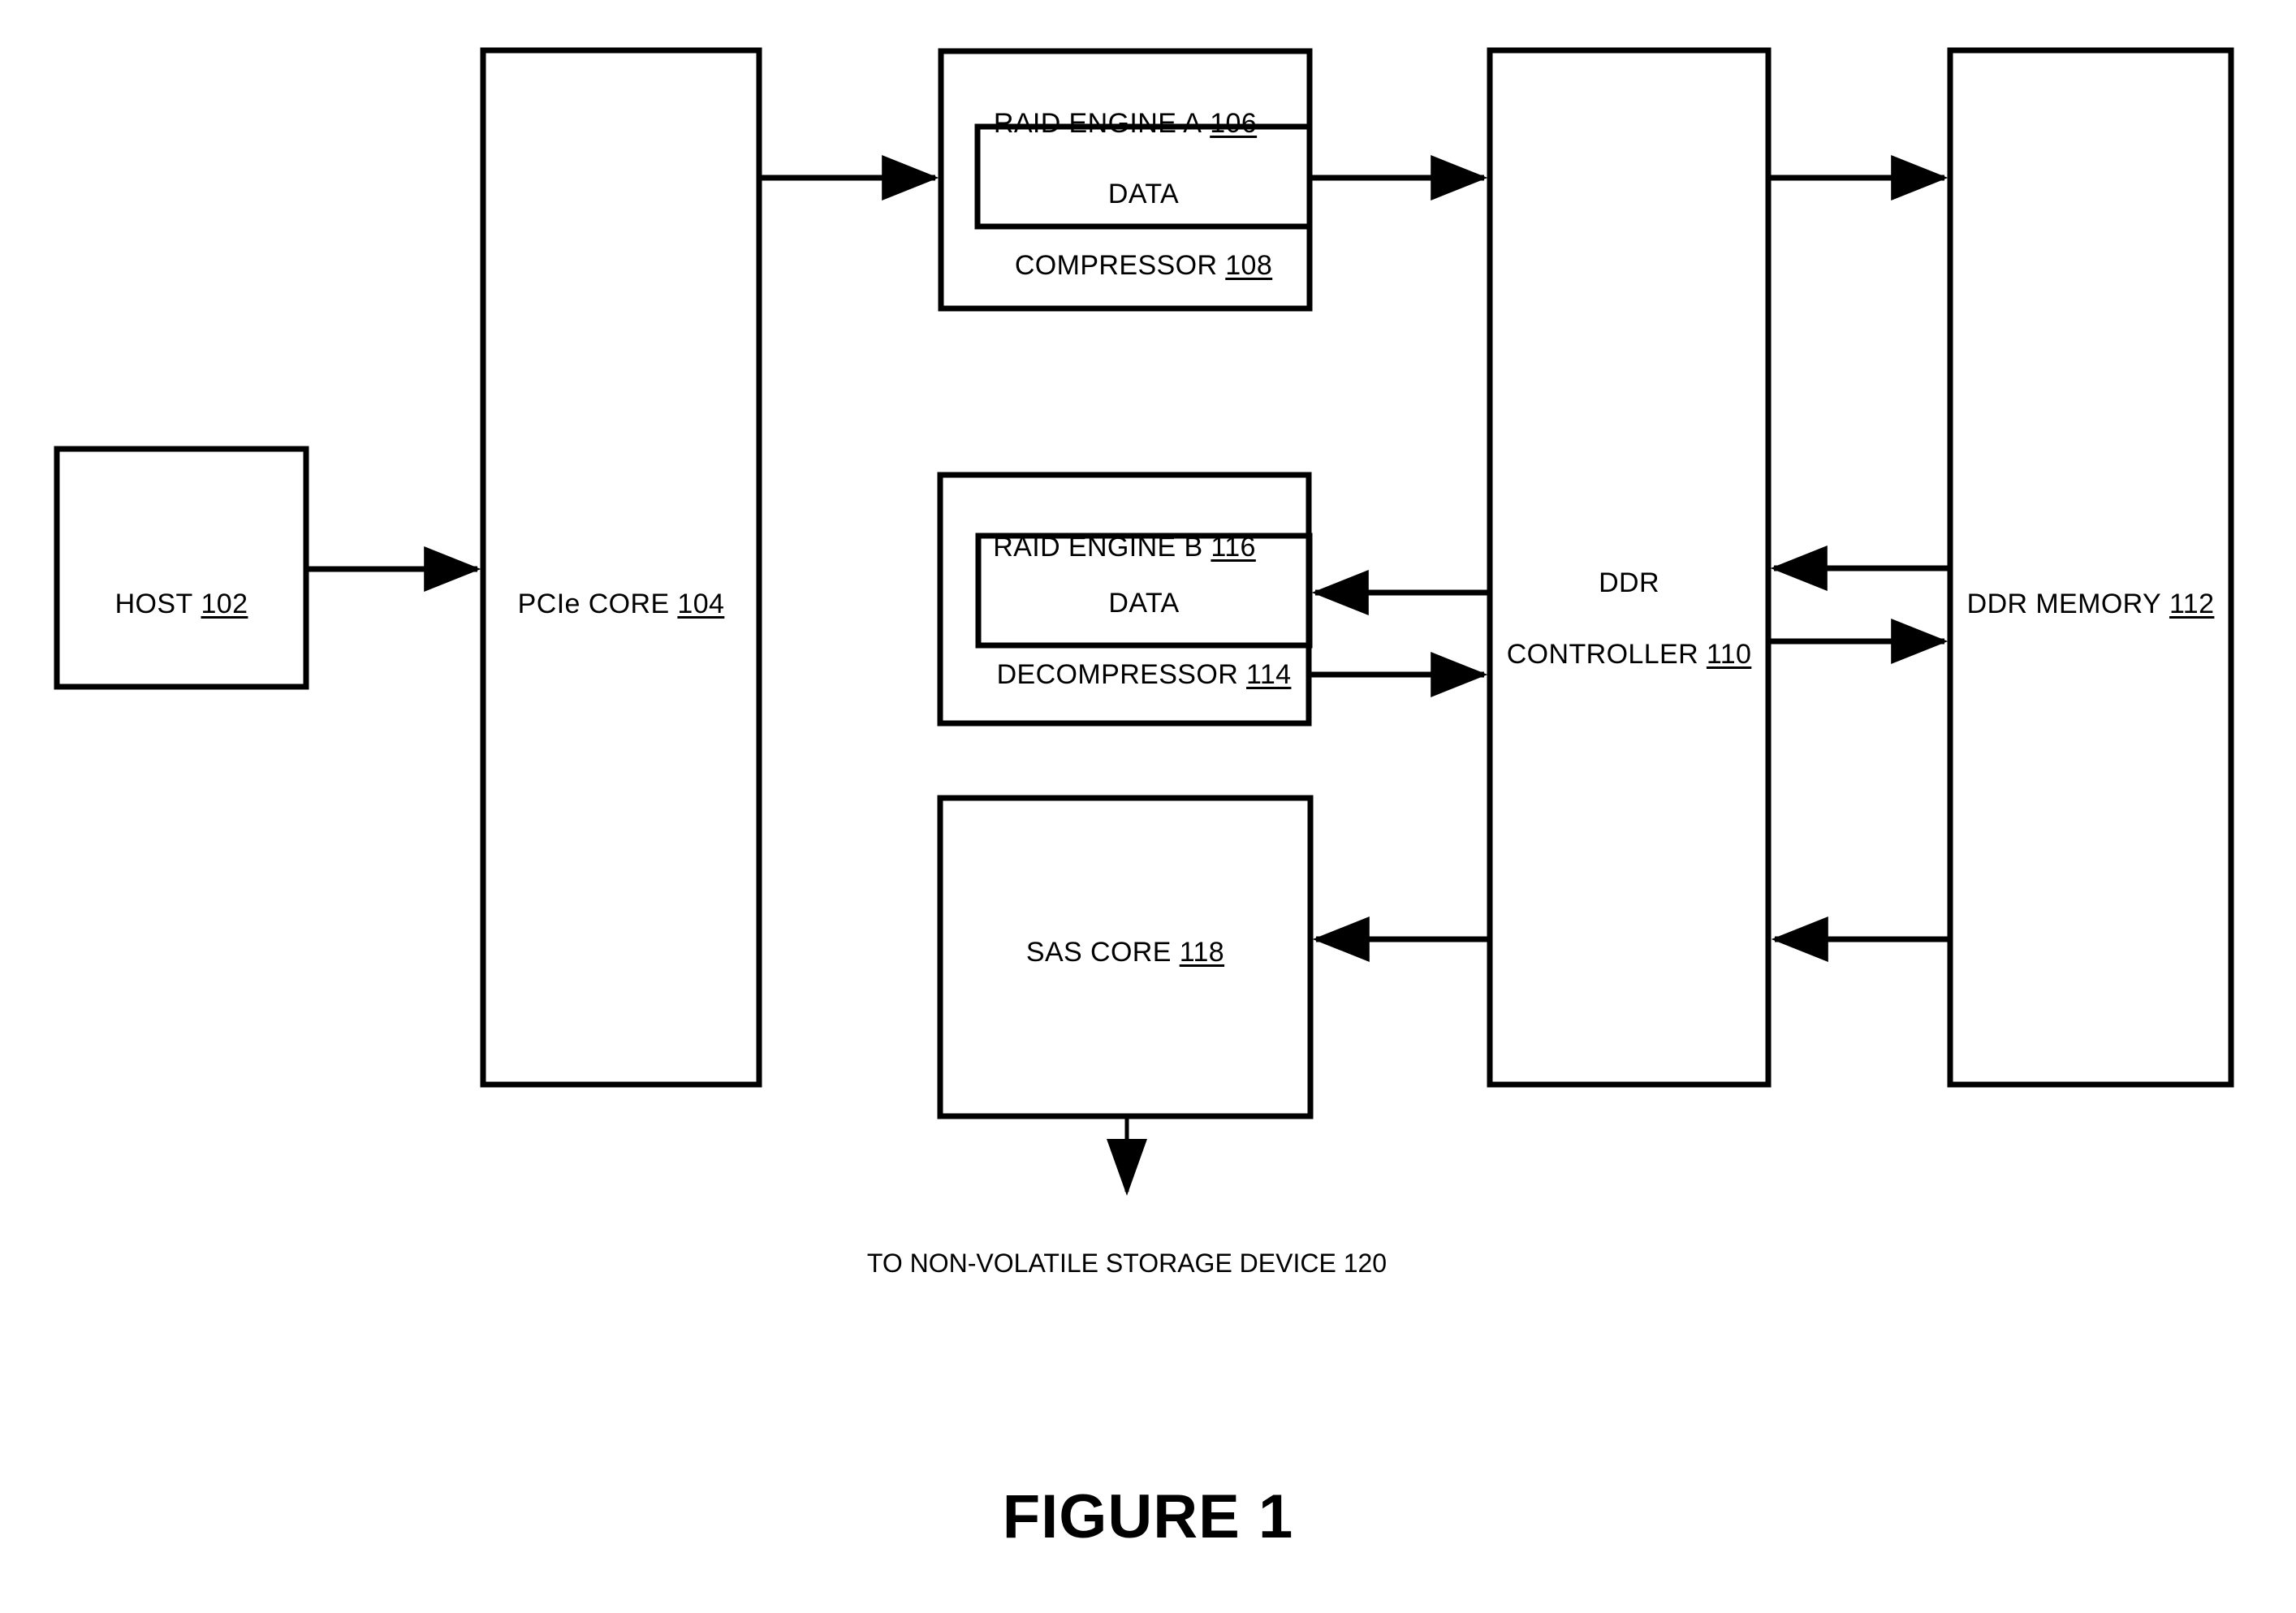  What do you see at coordinates (1148, 1516) in the screenshot?
I see `figure-caption: FIGURE 1` at bounding box center [1148, 1516].